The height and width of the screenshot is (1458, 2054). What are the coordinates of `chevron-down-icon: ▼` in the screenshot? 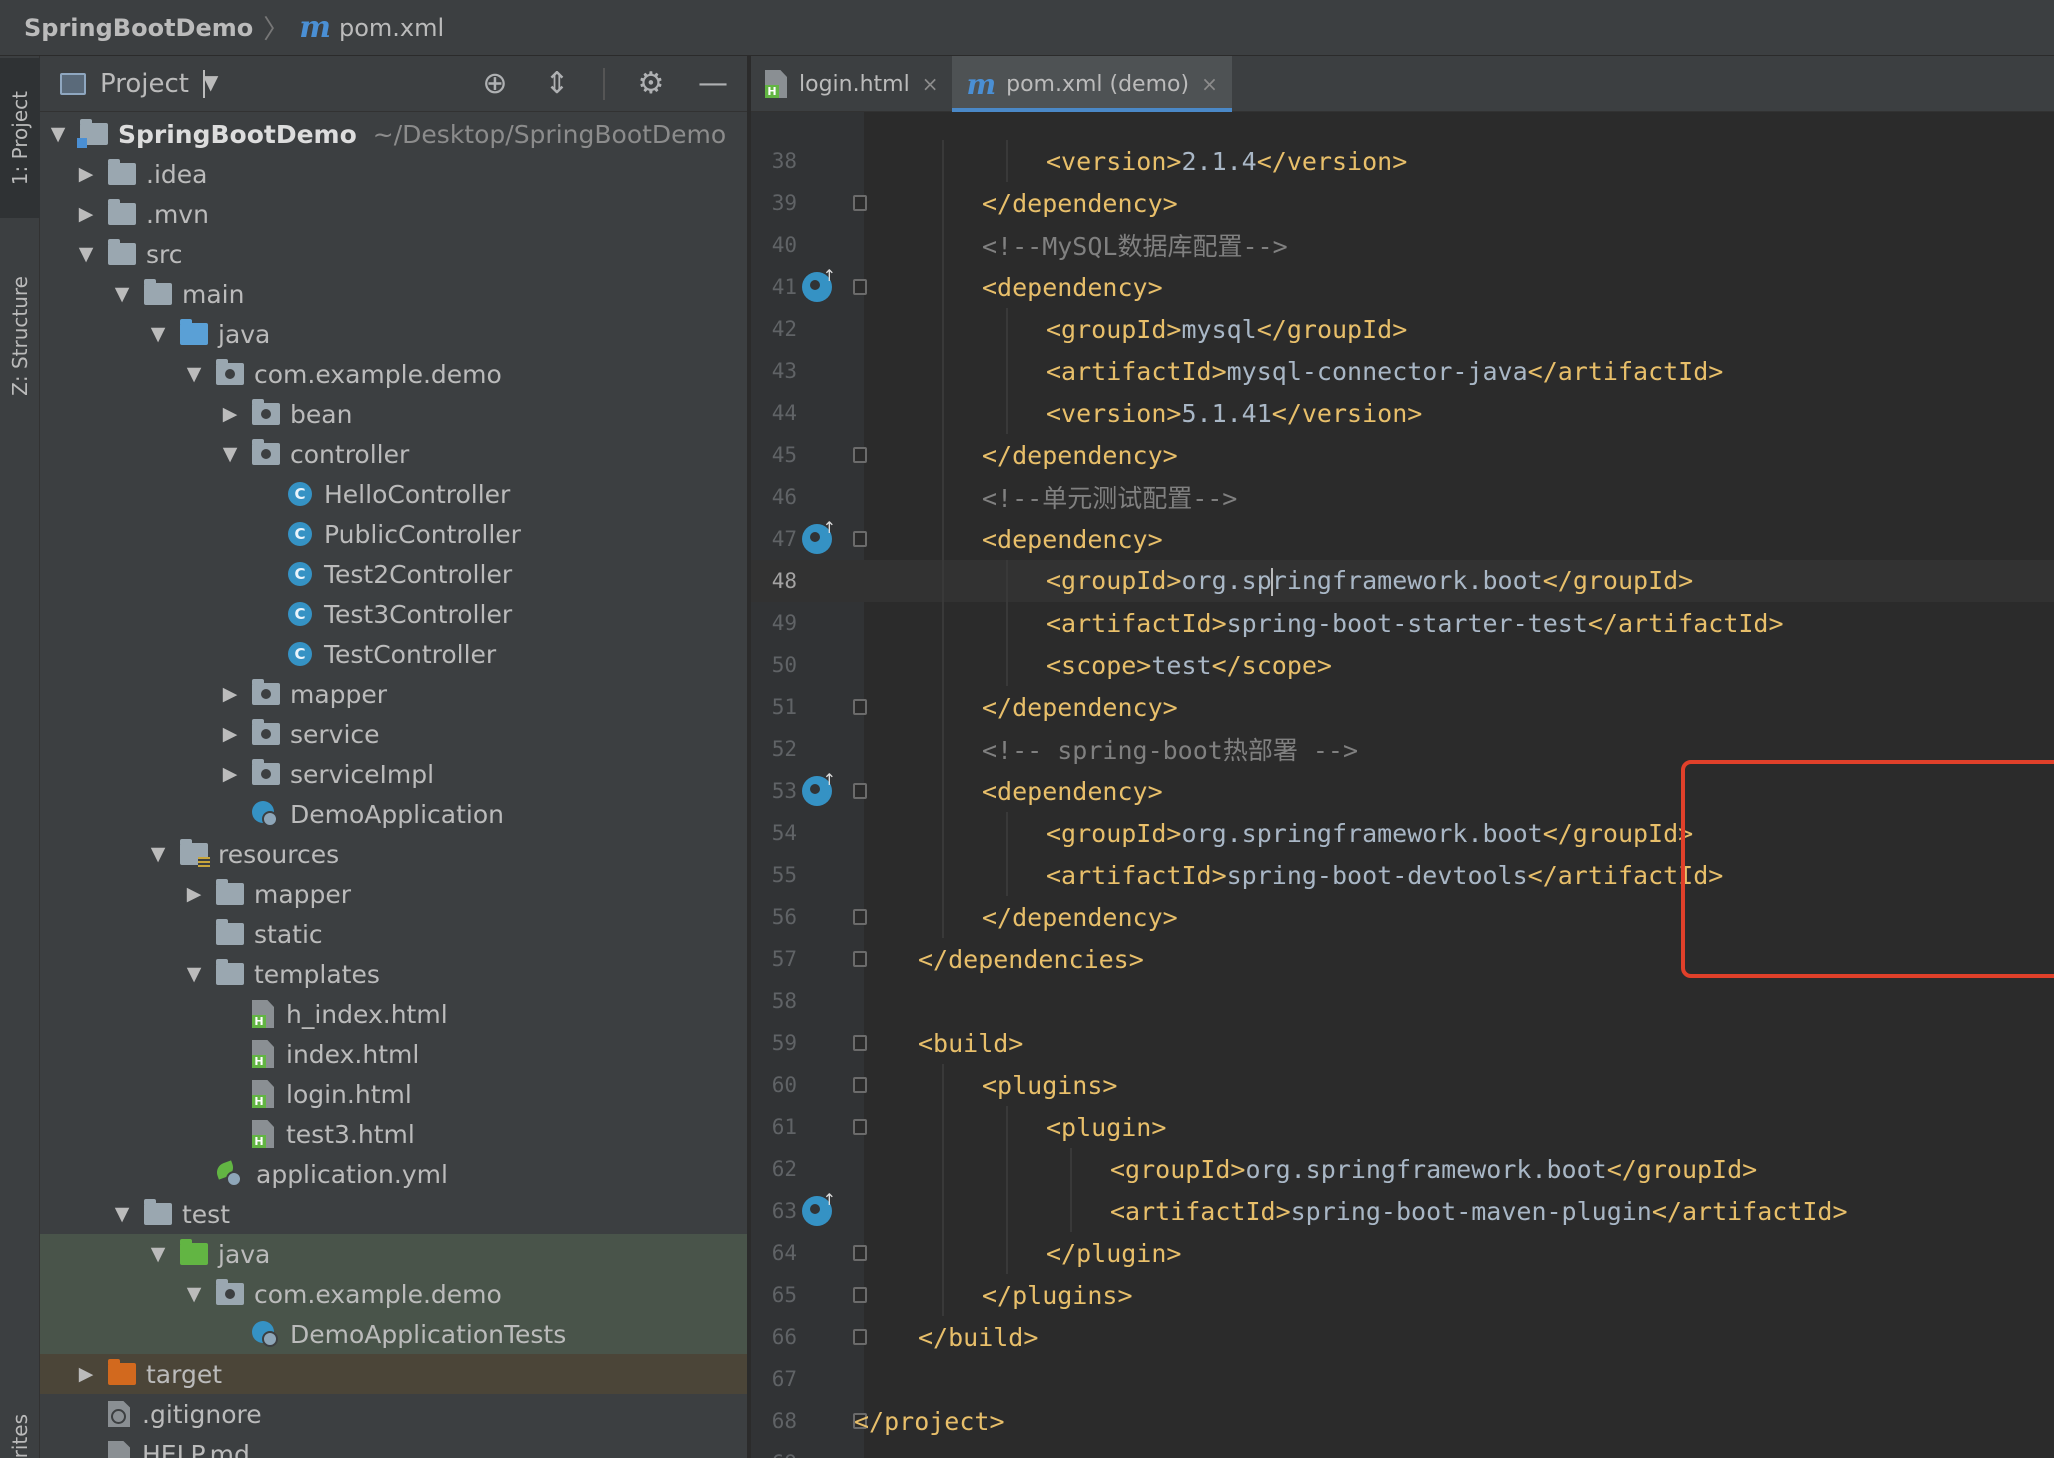 It's located at (210, 83).